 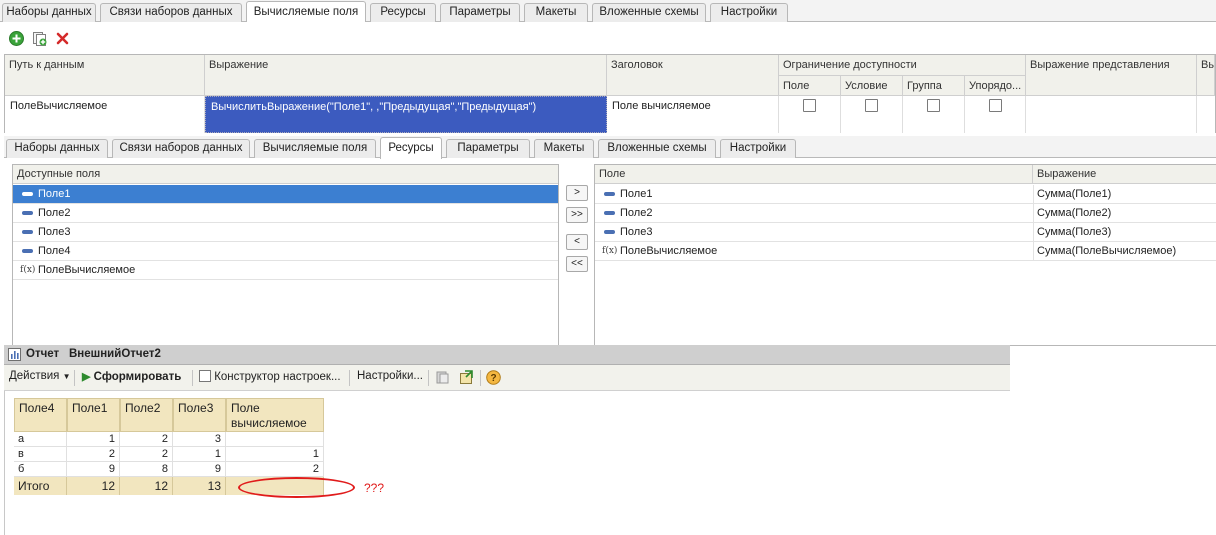 What do you see at coordinates (406, 75) in the screenshot?
I see `header-expression: Выражение` at bounding box center [406, 75].